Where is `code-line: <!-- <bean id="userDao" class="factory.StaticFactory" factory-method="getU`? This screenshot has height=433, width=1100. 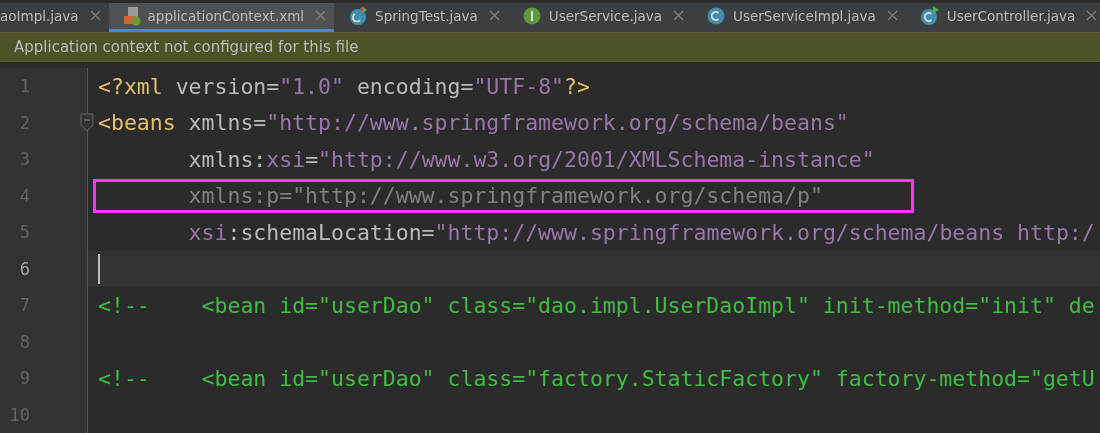 code-line: <!-- <bean id="userDao" class="factory.StaticFactory" factory-method="getU is located at coordinates (596, 378).